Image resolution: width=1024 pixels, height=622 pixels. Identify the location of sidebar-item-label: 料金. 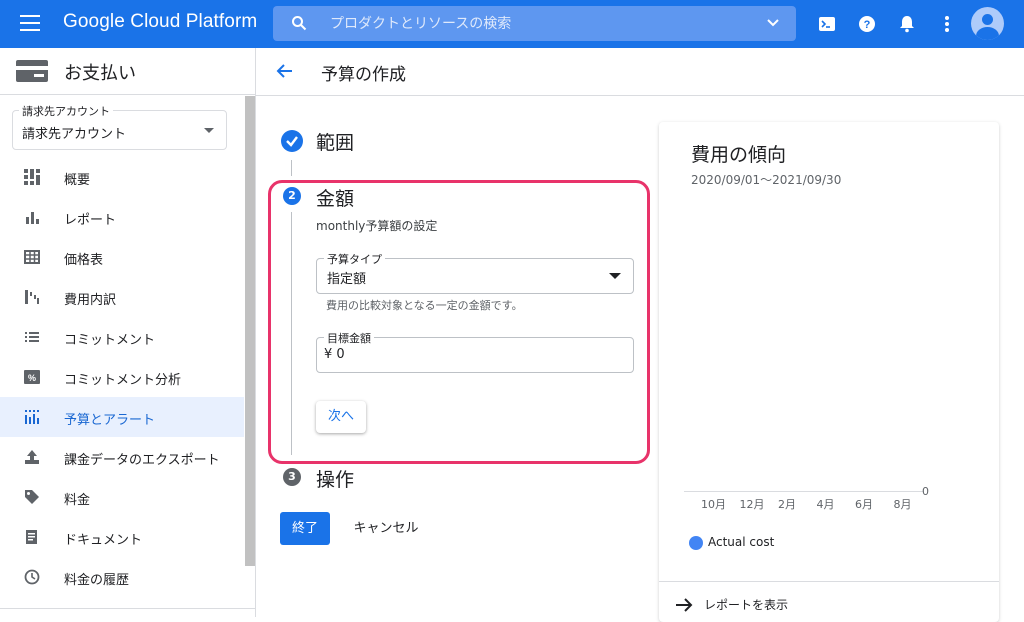
(77, 500).